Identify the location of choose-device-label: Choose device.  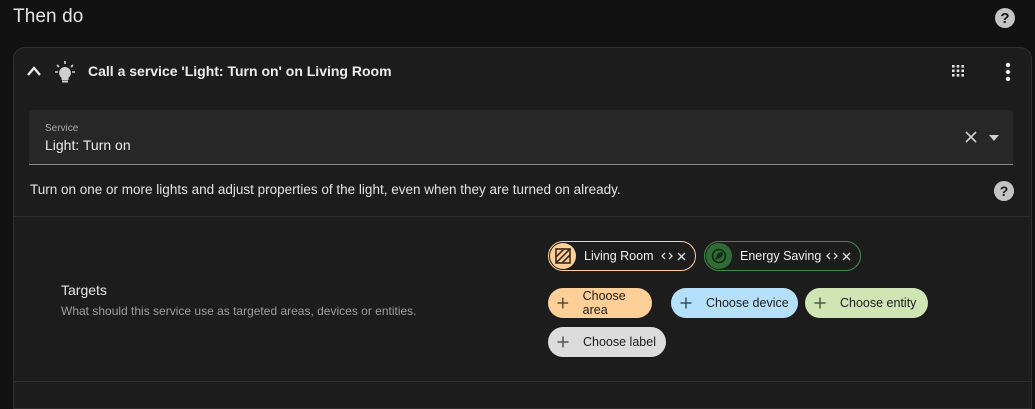
(747, 303).